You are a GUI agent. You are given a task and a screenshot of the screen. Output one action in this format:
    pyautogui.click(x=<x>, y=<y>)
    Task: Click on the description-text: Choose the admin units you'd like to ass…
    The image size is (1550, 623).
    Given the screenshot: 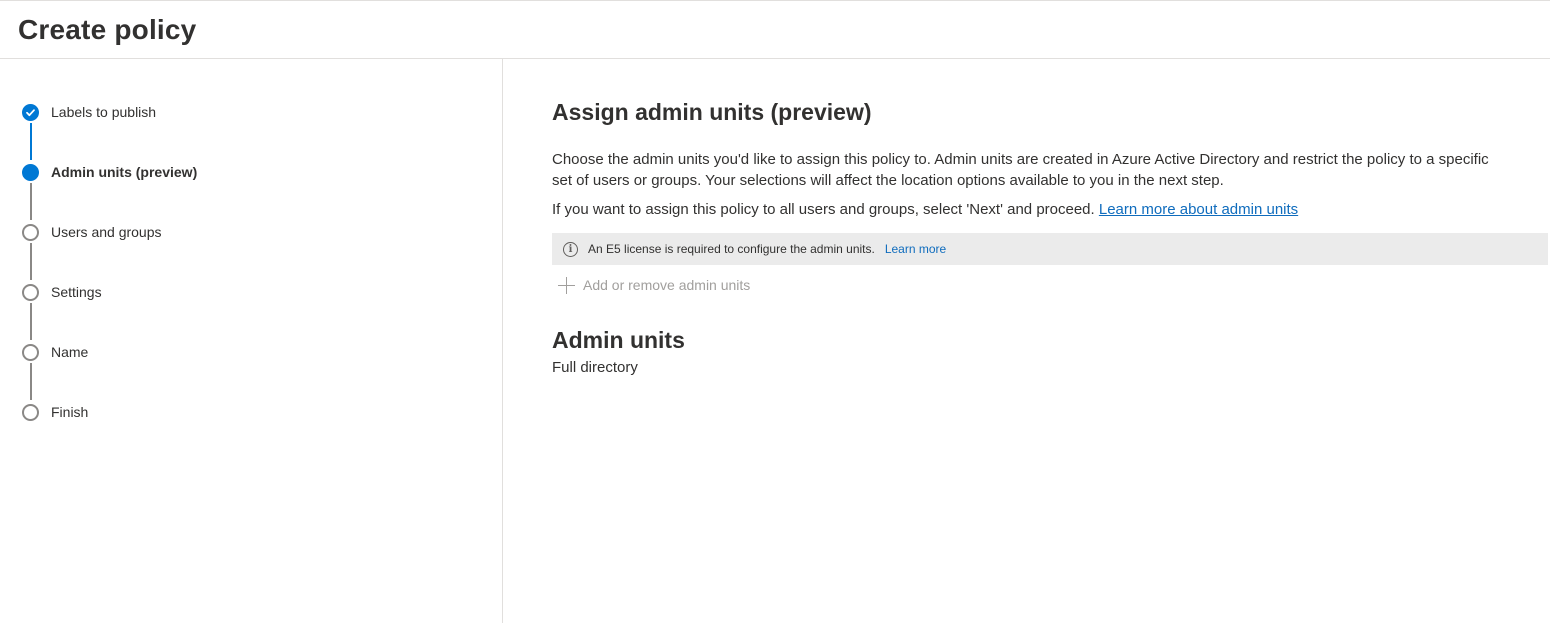 What is the action you would take?
    pyautogui.click(x=1020, y=170)
    